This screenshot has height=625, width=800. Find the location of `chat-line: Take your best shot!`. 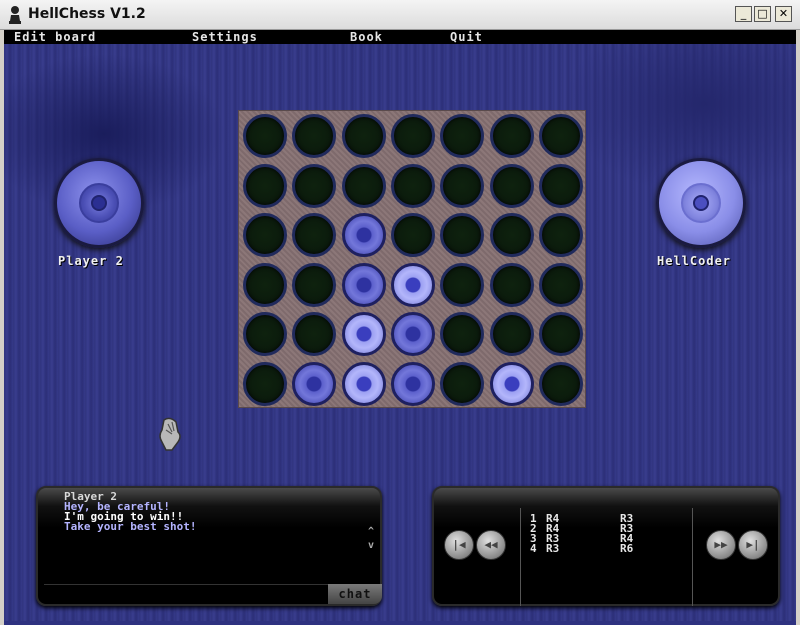

chat-line: Take your best shot! is located at coordinates (130, 526).